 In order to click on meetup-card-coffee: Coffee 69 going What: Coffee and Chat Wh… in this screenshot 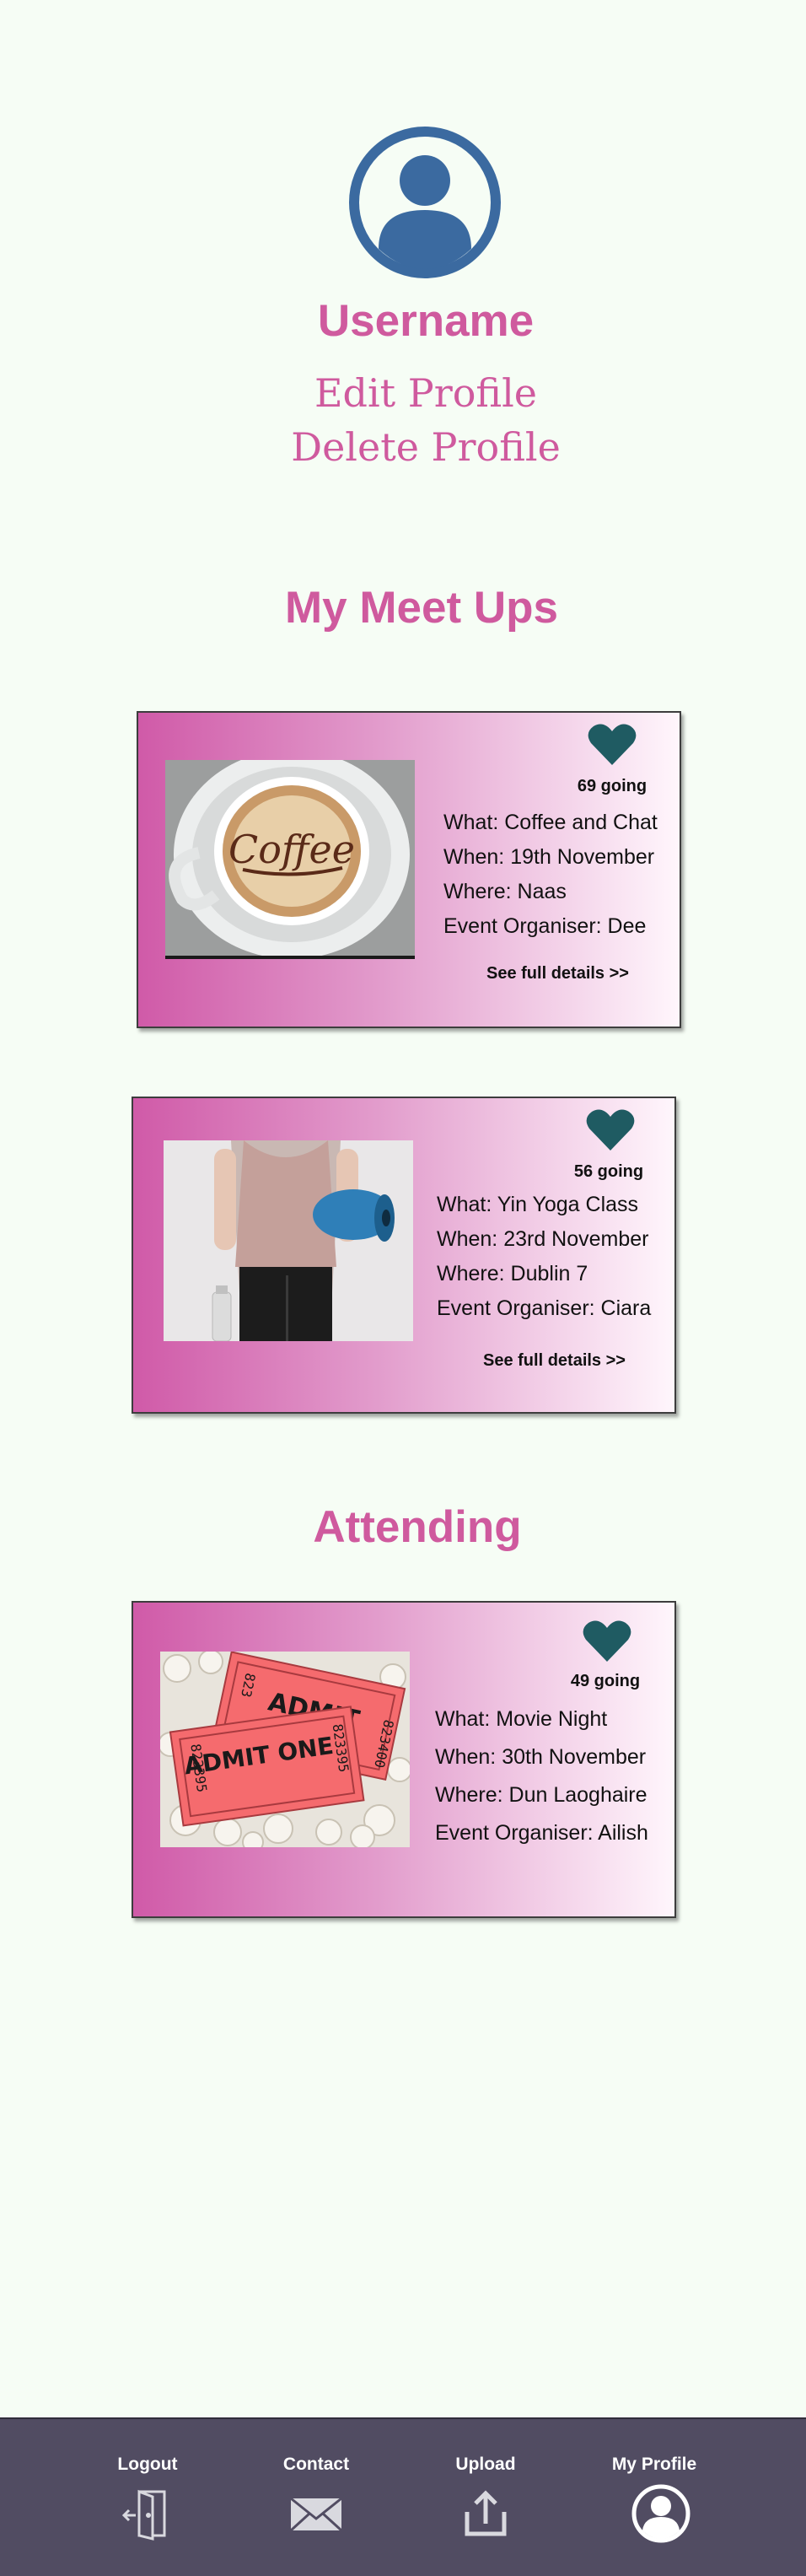, I will do `click(409, 869)`.